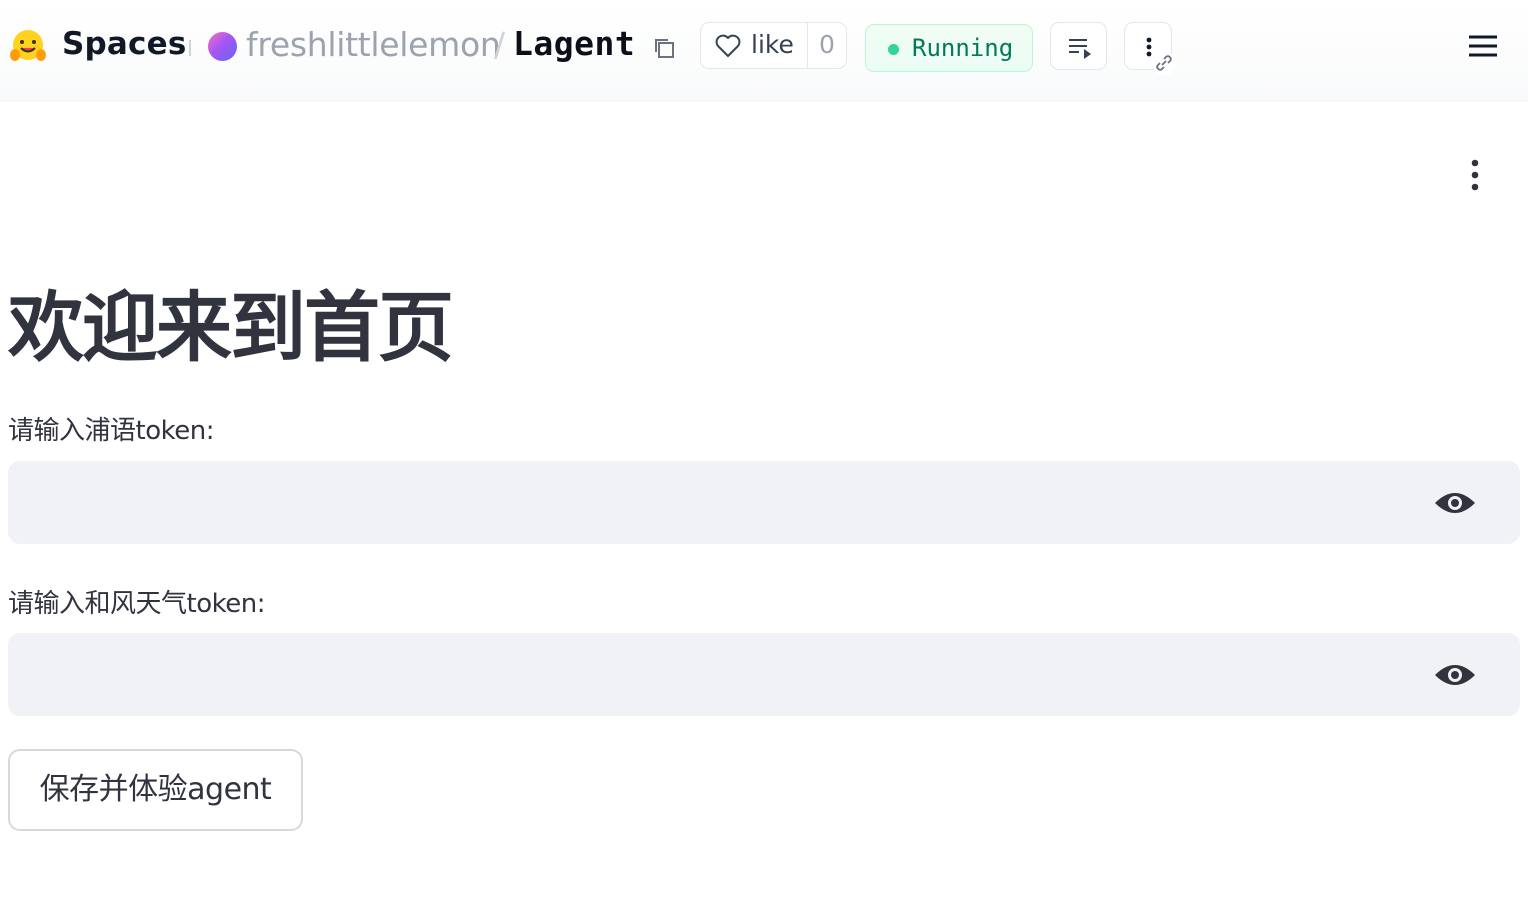 Image resolution: width=1528 pixels, height=902 pixels. Describe the element at coordinates (721, 503) in the screenshot. I see `puyu-token-input` at that location.